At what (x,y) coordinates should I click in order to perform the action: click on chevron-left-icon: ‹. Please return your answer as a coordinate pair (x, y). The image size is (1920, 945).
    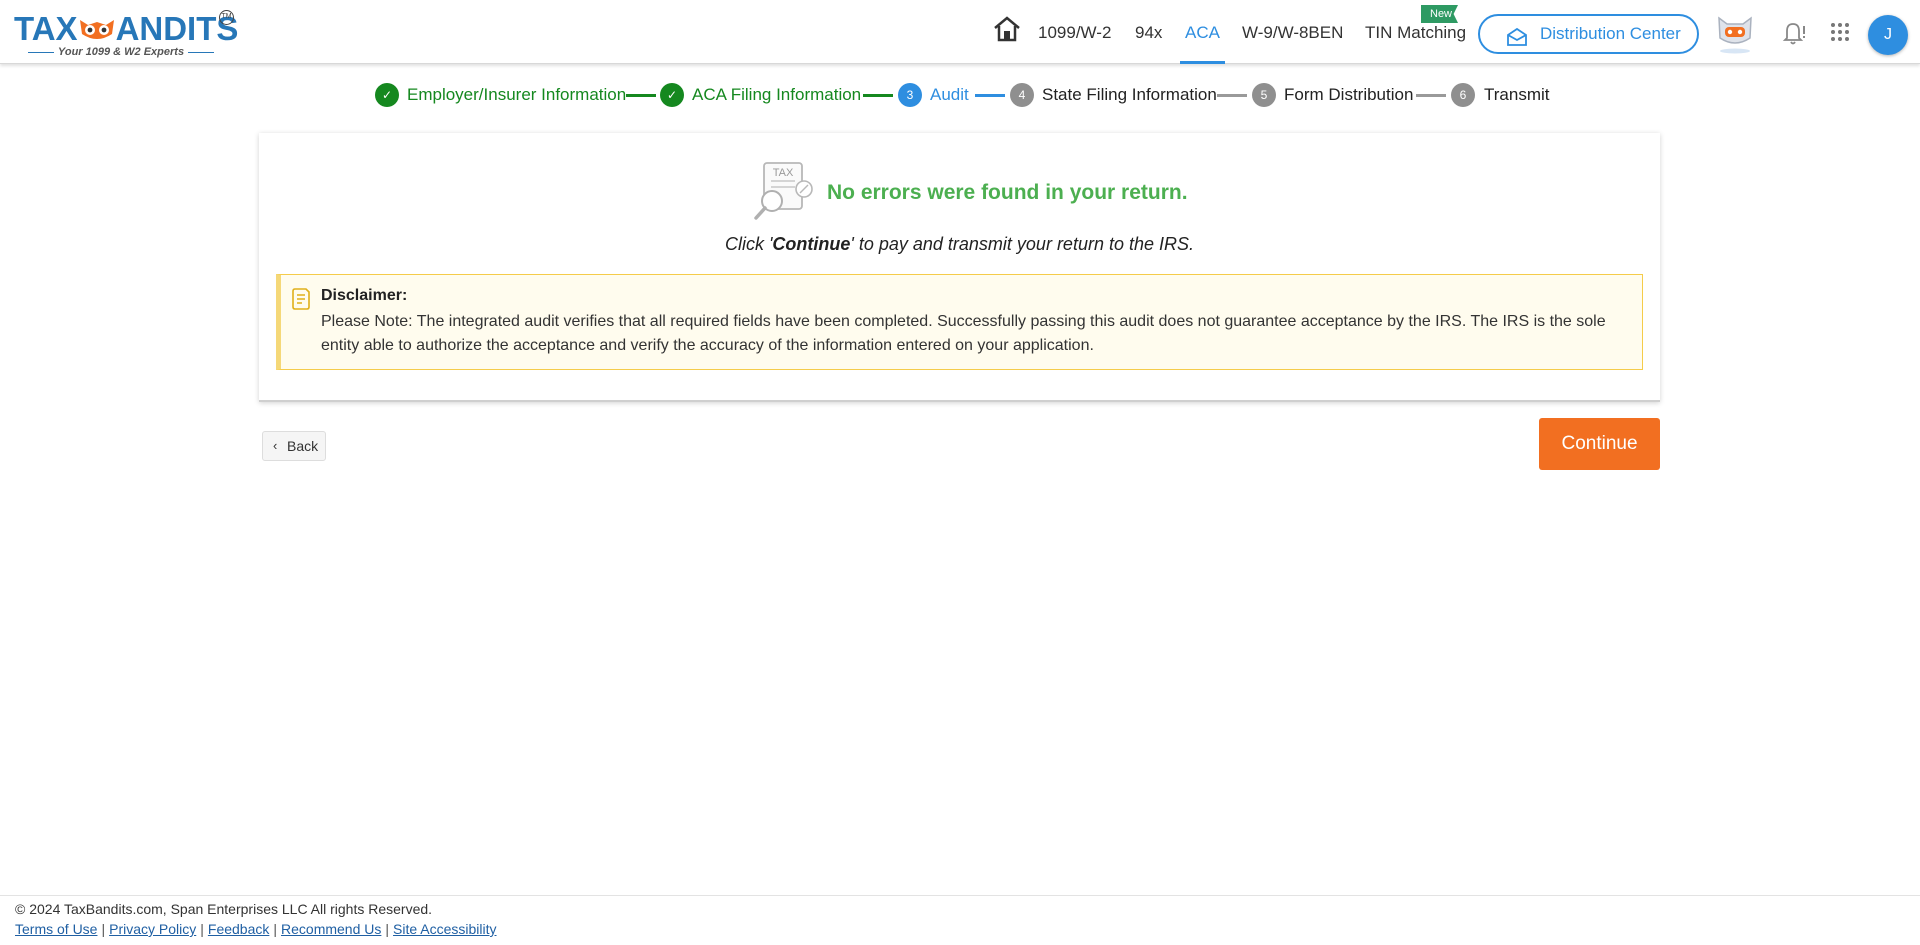
    Looking at the image, I should click on (275, 445).